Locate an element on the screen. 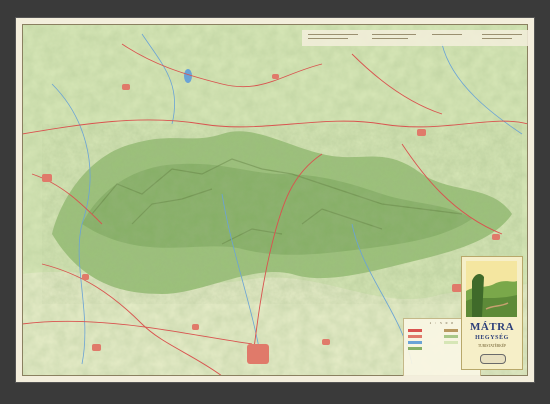 The width and height of the screenshot is (550, 404). legend-lowland-swatch is located at coordinates (451, 342).